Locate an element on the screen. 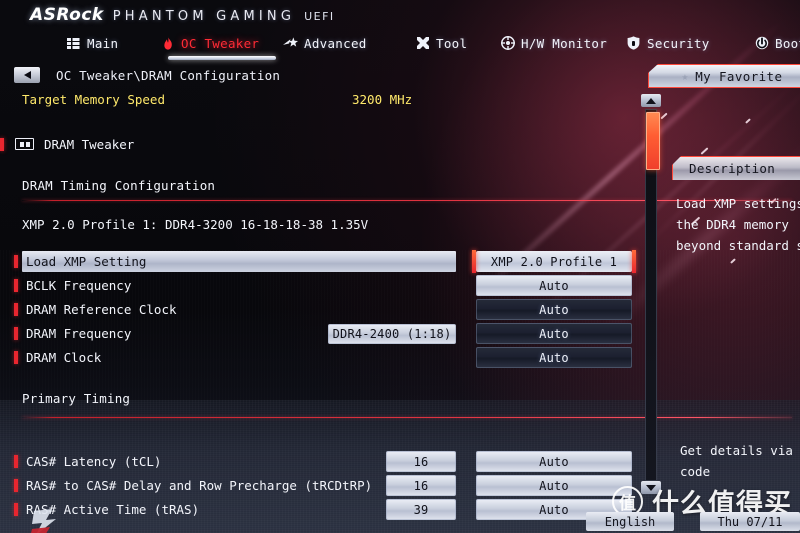 The width and height of the screenshot is (800, 533). nav-tab-hw-monitor: H/W Monitor is located at coordinates (553, 43).